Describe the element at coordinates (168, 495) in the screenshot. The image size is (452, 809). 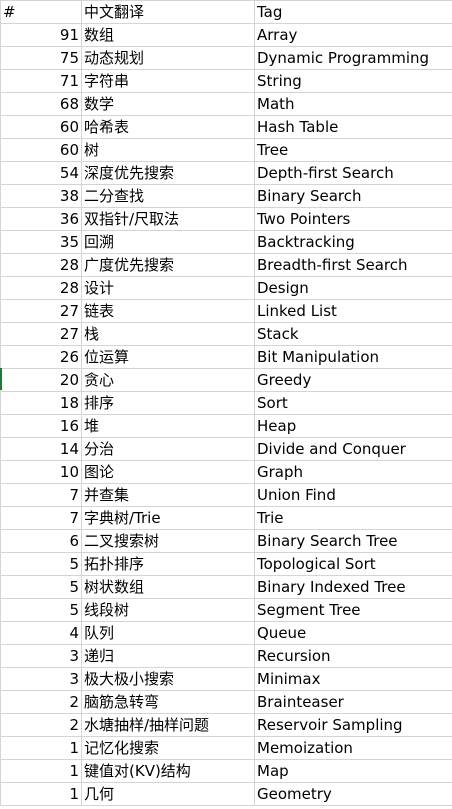
I see `cell-chinese-translation: 并查集` at that location.